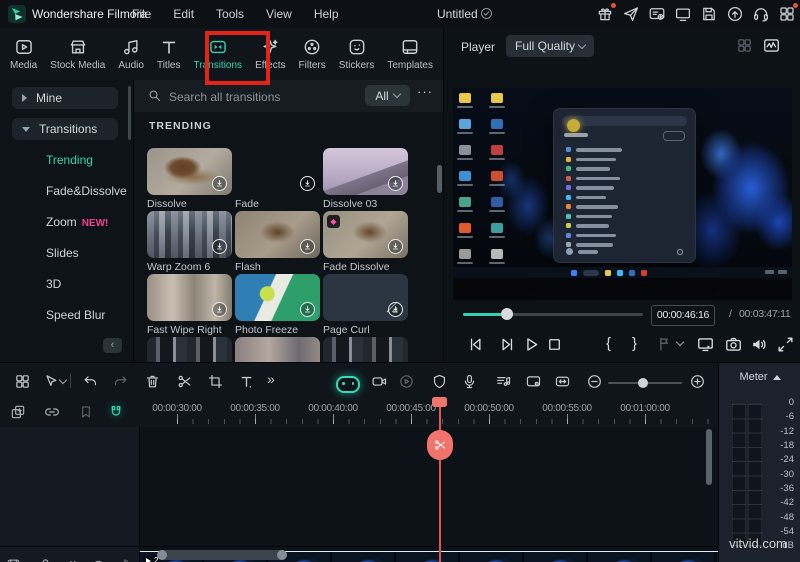  Describe the element at coordinates (475, 344) in the screenshot. I see `stepback-icon` at that location.